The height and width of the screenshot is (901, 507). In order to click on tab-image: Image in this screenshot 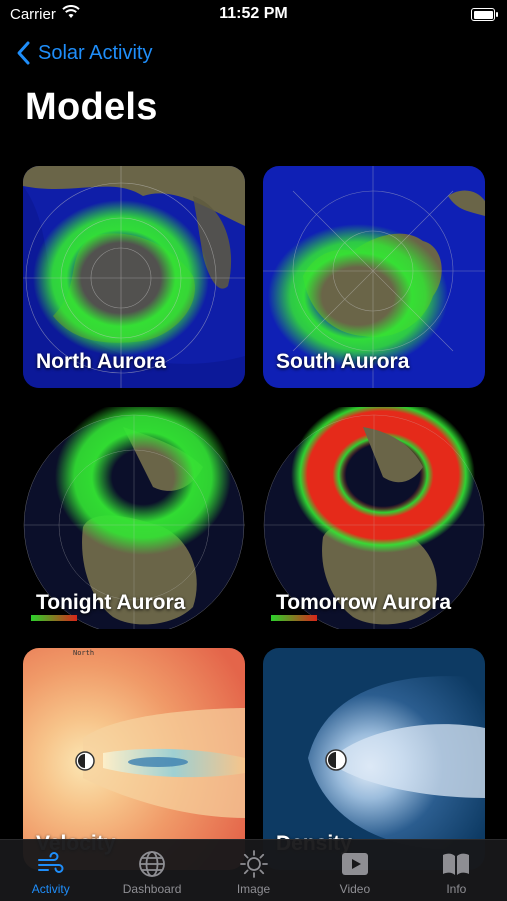, I will do `click(253, 870)`.